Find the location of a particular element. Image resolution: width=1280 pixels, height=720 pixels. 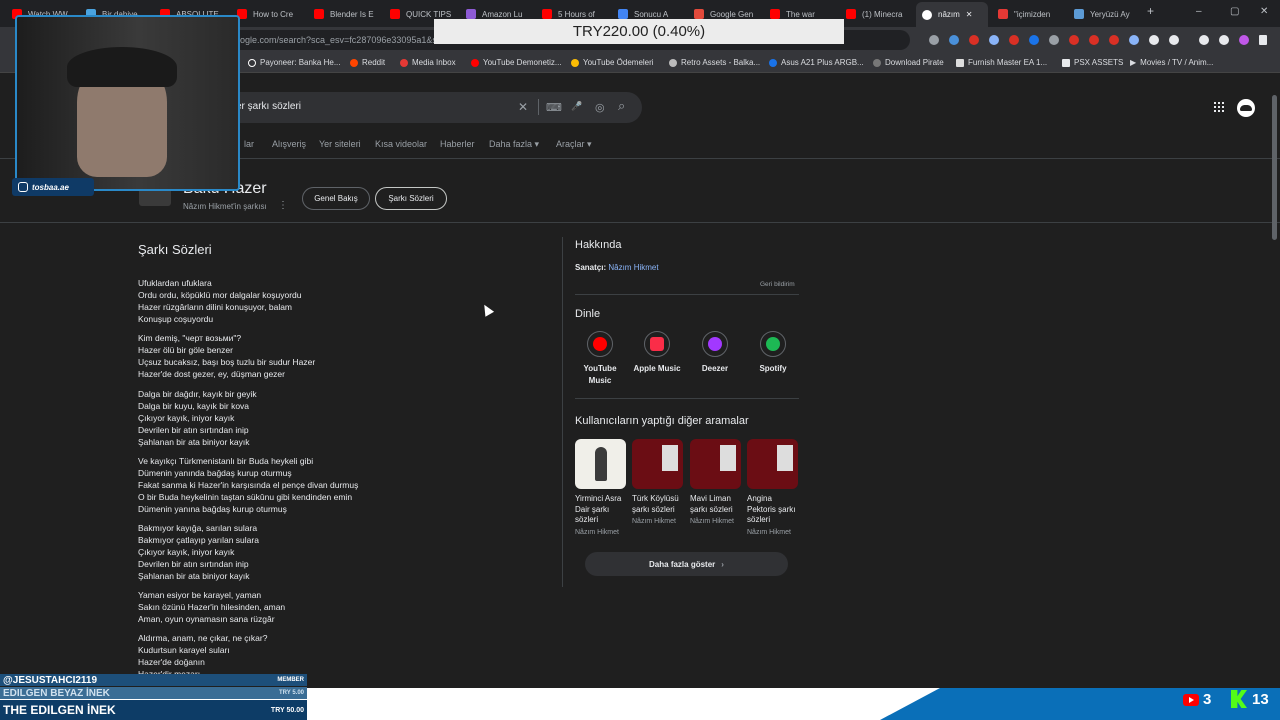

browser-tab-active: nâzım ✕ is located at coordinates (952, 14).